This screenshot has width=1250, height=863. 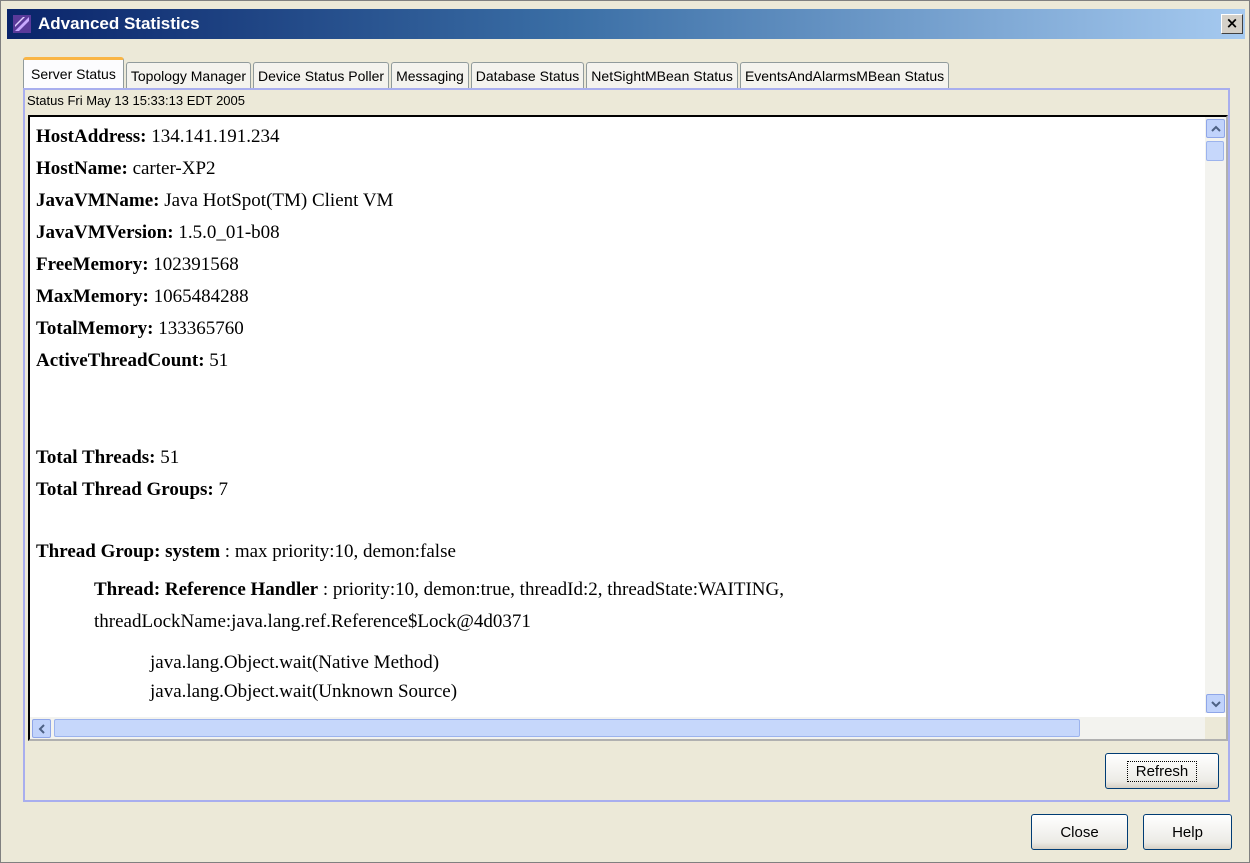 What do you see at coordinates (73, 72) in the screenshot?
I see `tab-server-status: Server Status` at bounding box center [73, 72].